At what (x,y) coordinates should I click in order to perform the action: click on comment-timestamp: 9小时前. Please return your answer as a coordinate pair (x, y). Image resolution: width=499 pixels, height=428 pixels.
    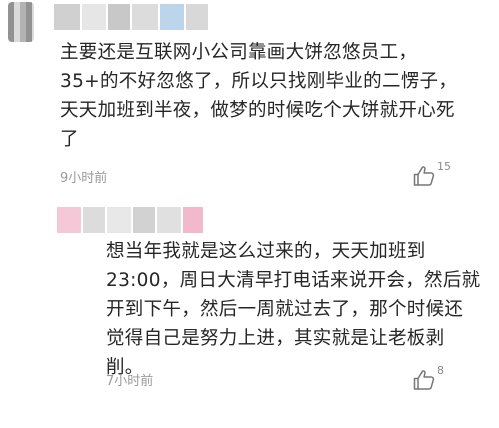
    Looking at the image, I should click on (84, 178).